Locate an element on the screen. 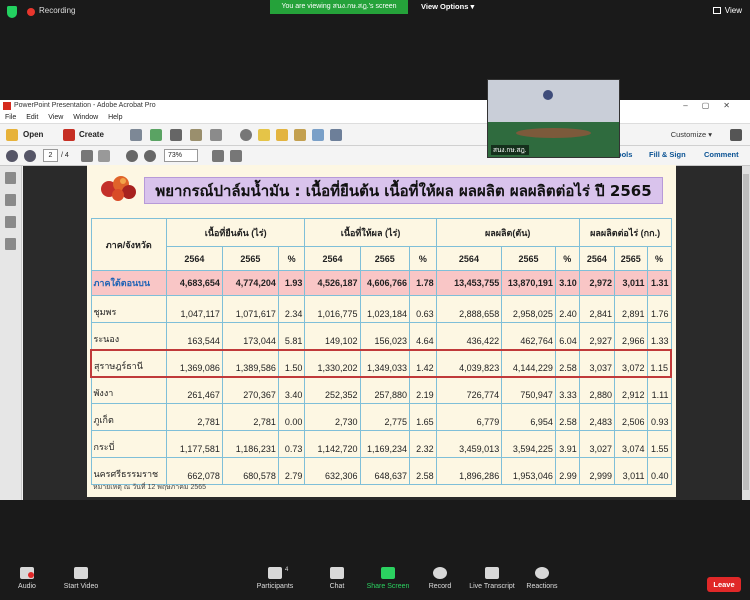  vertical-scrollbar is located at coordinates (746, 333).